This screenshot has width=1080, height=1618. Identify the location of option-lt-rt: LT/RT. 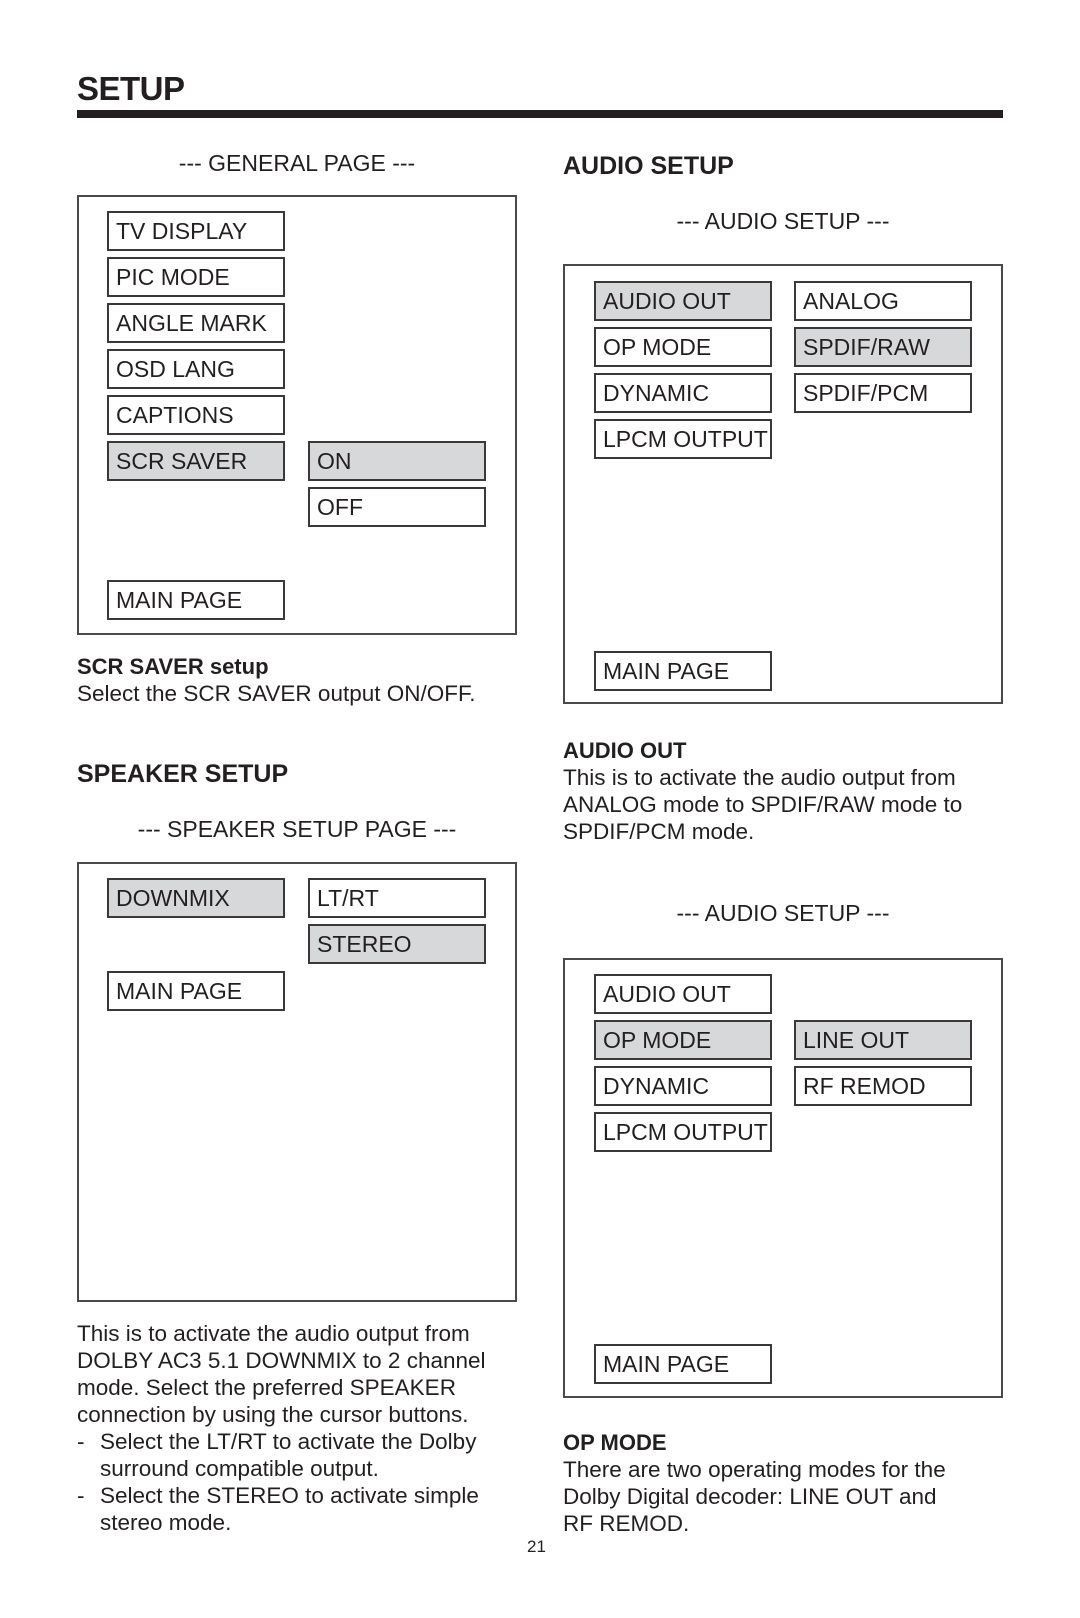
(397, 898).